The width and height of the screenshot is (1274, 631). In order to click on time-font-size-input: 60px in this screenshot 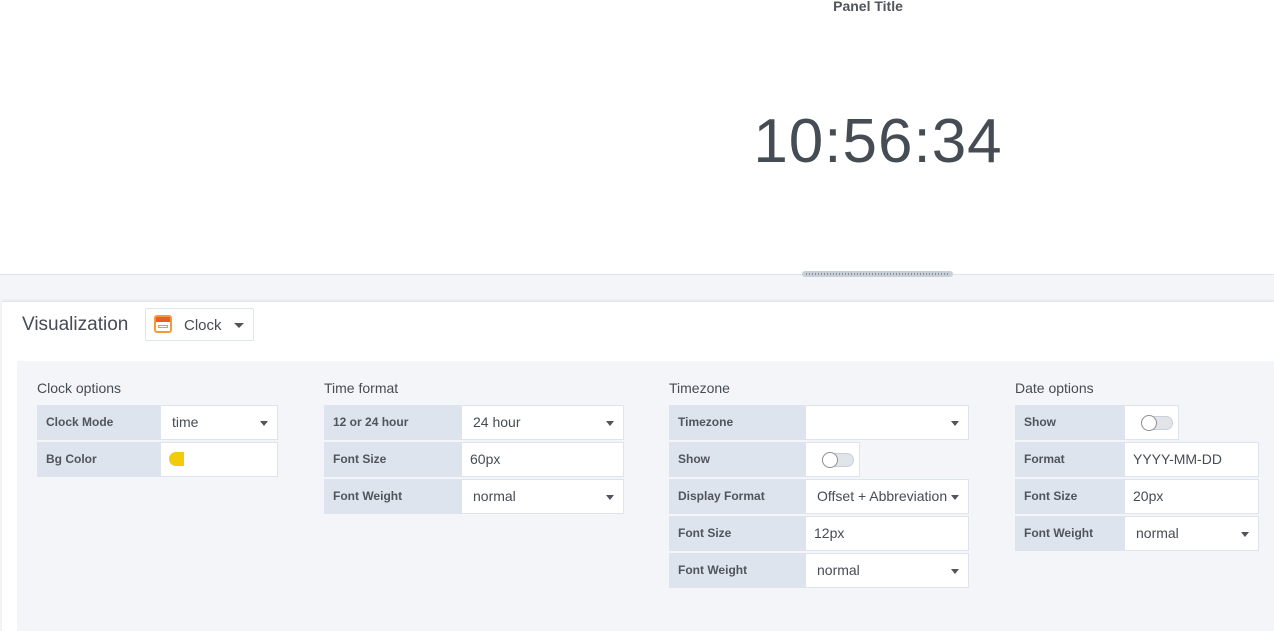, I will do `click(542, 459)`.